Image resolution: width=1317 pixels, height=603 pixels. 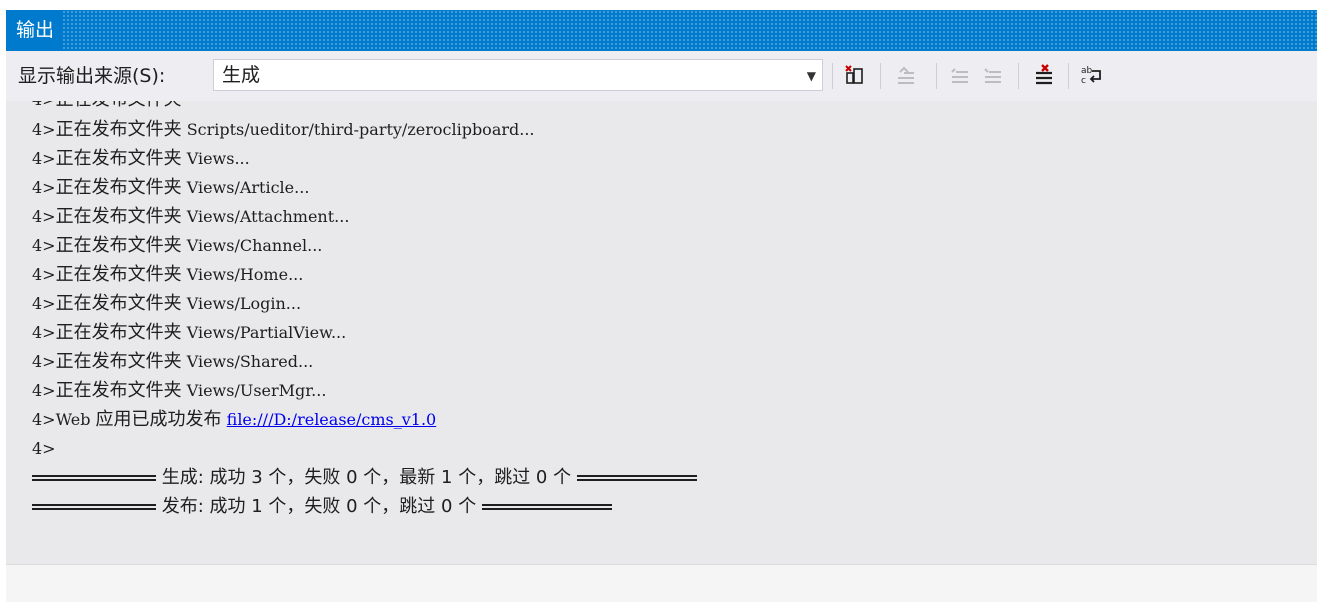 I want to click on toggle-word-wrap-button: ab c, so click(x=1092, y=75).